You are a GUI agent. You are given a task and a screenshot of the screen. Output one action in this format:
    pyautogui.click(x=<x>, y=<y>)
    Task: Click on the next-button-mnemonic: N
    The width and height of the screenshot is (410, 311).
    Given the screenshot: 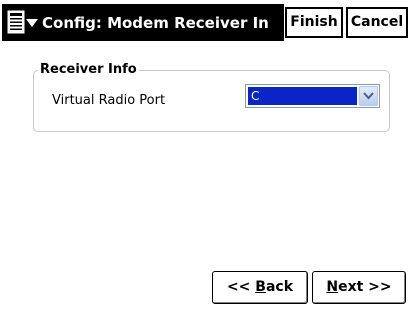 What is the action you would take?
    pyautogui.click(x=332, y=287)
    